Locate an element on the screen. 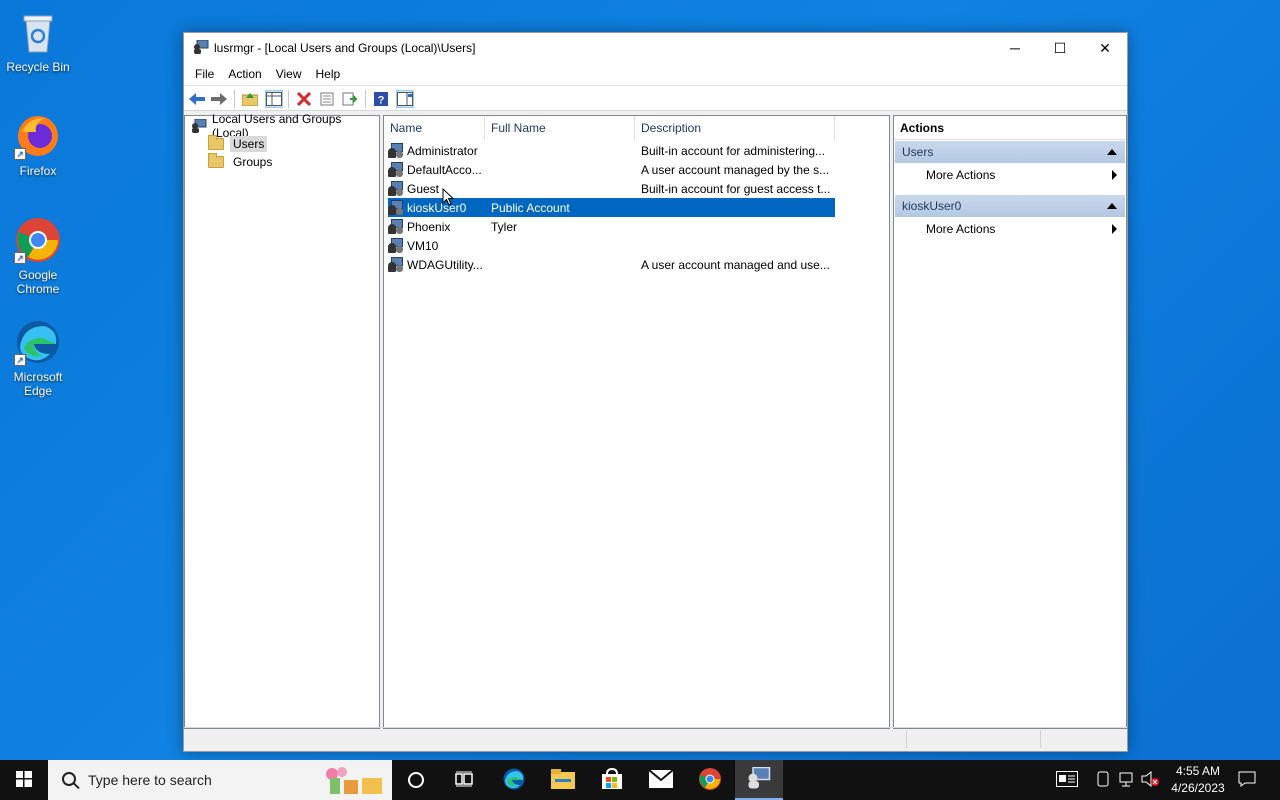 The image size is (1280, 800). menu-help: Help is located at coordinates (328, 74).